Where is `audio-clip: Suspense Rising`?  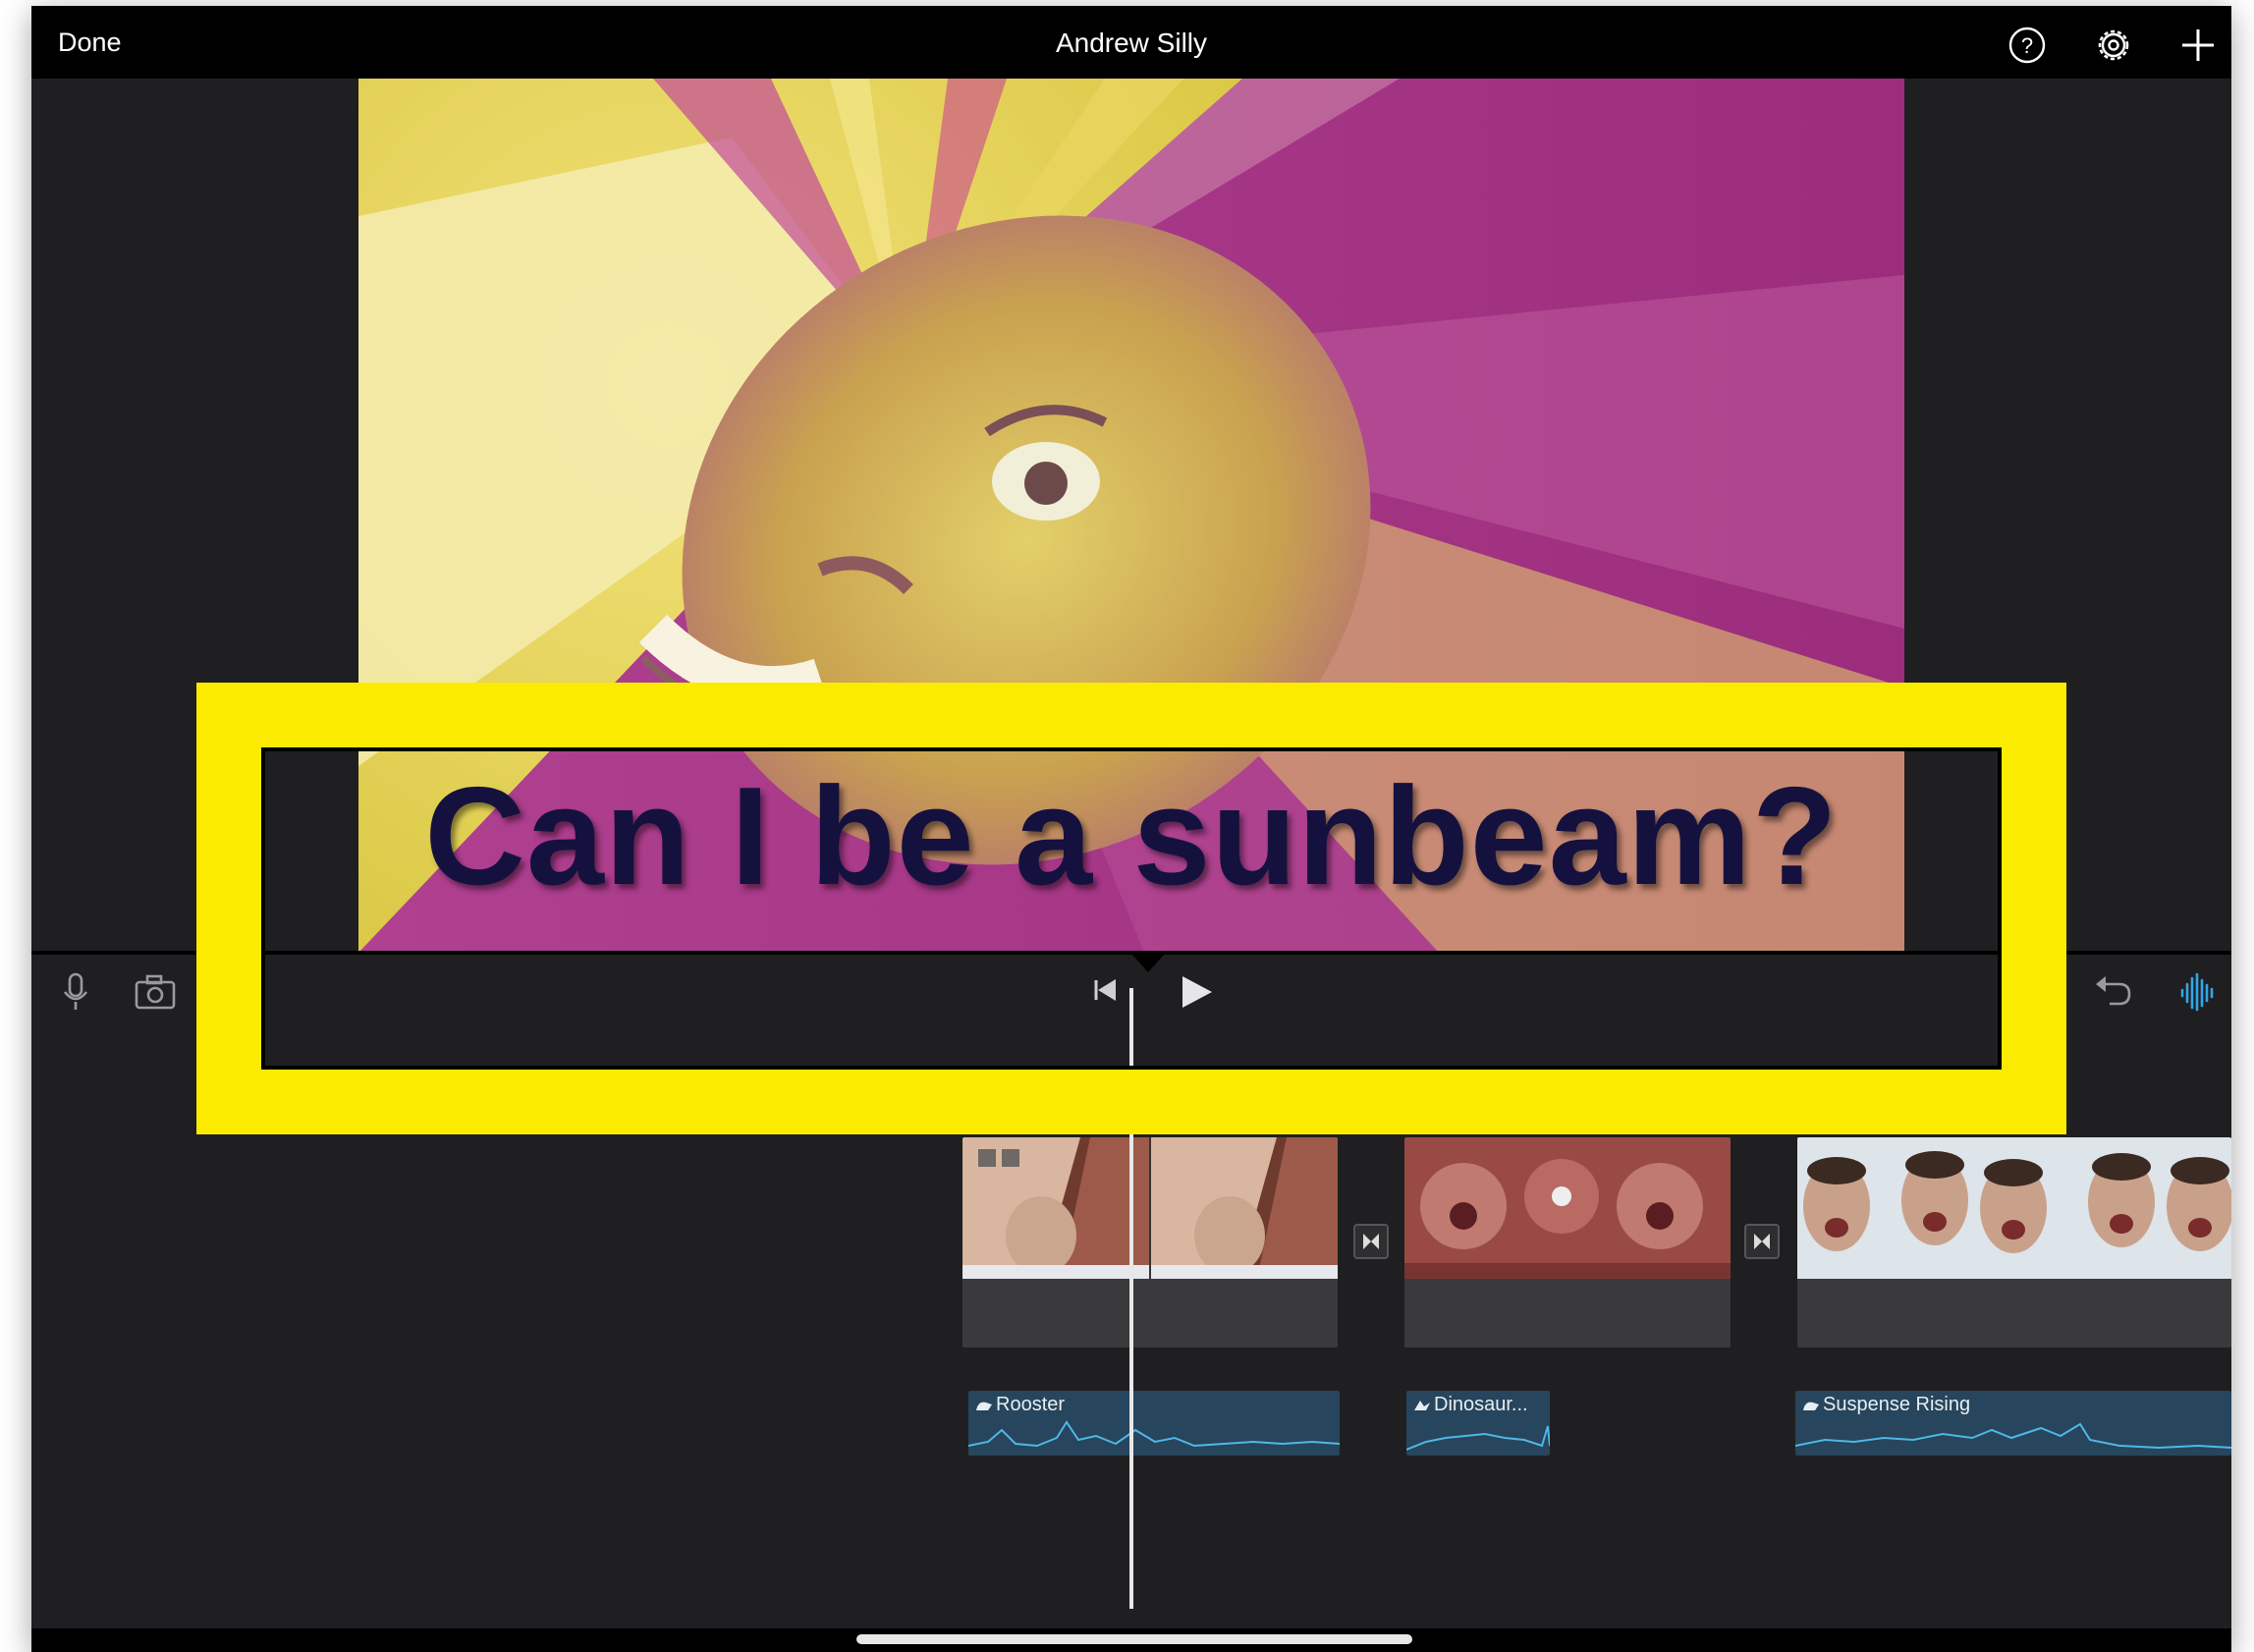 audio-clip: Suspense Rising is located at coordinates (2013, 1423).